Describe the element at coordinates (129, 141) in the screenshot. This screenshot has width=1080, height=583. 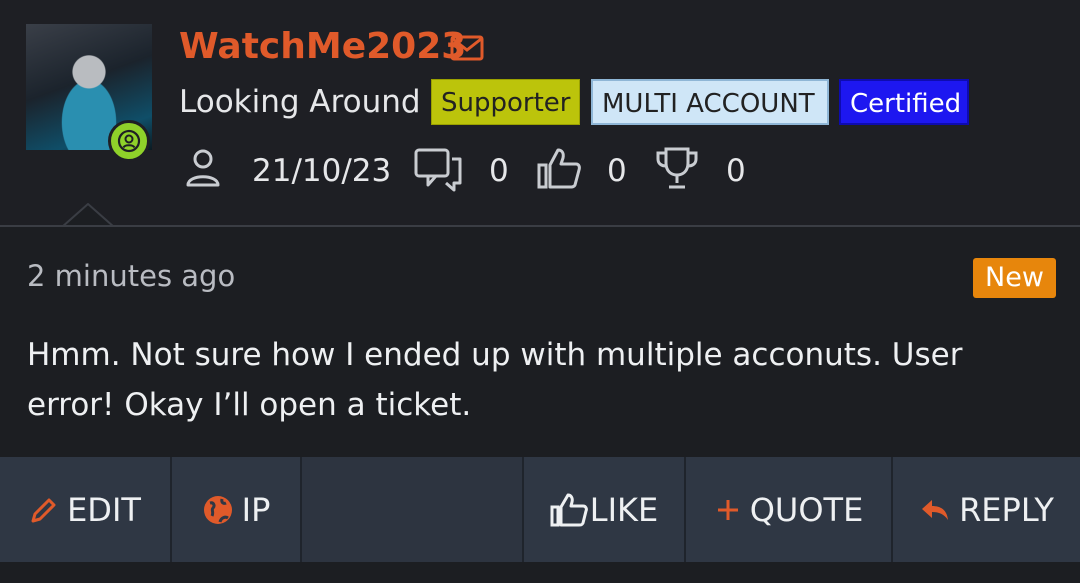
I see `online-status-icon` at that location.